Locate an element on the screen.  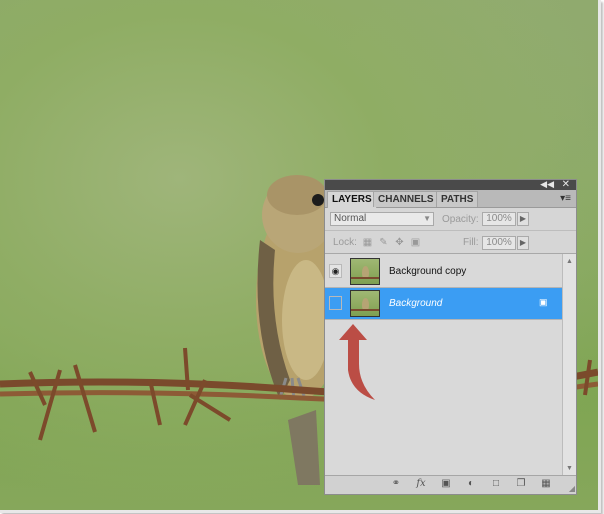
lock-transparent-icon: ▦ is located at coordinates (367, 242).